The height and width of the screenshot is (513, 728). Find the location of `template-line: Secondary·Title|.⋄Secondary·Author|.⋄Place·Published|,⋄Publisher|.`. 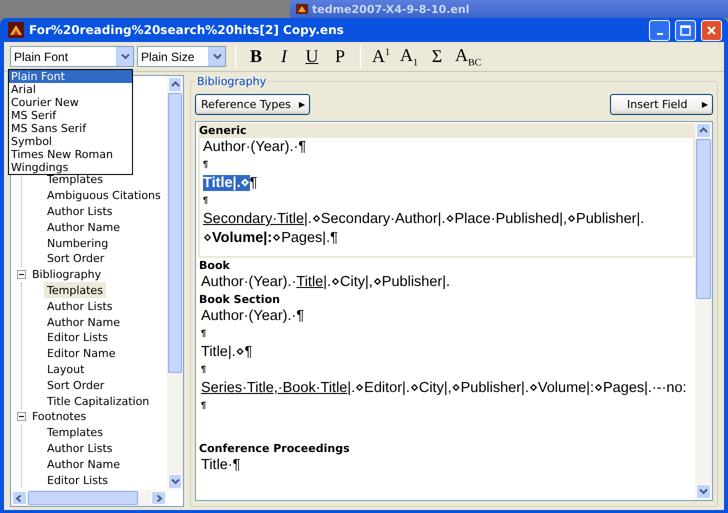

template-line: Secondary·Title|.⋄Secondary·Author|.⋄Place·Published|,⋄Publisher|. is located at coordinates (424, 219).